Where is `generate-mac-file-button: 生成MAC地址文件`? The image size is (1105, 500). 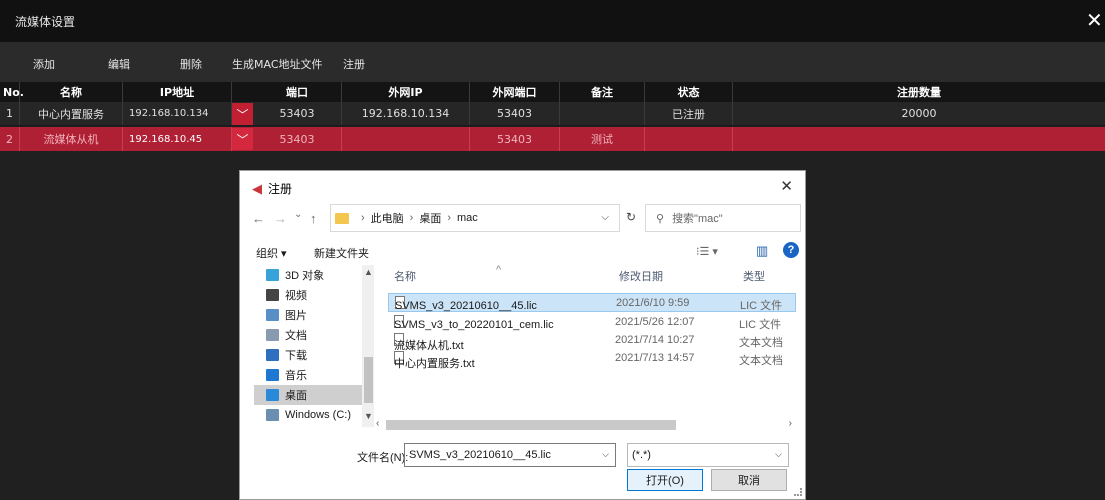
generate-mac-file-button: 生成MAC地址文件 is located at coordinates (277, 64).